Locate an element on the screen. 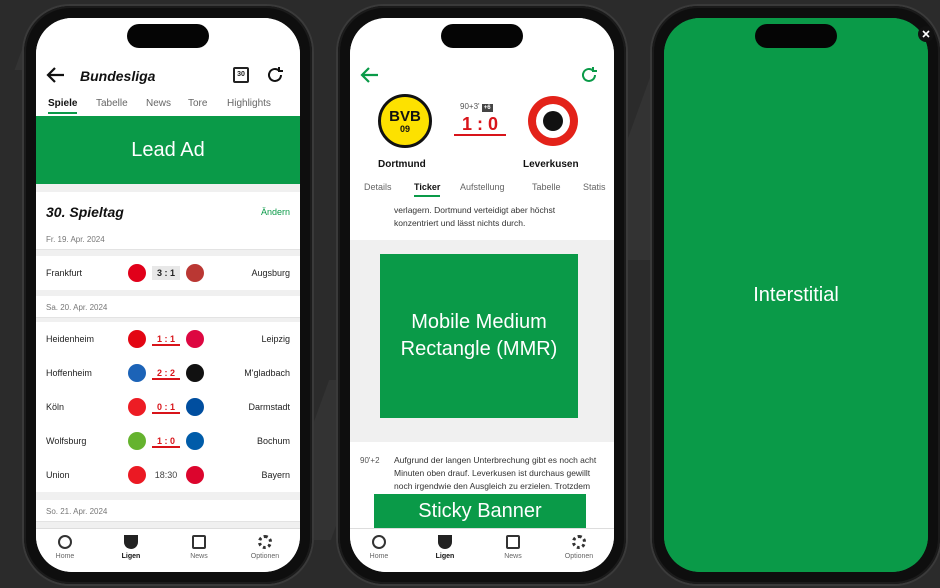  home-team: Union is located at coordinates (58, 475).